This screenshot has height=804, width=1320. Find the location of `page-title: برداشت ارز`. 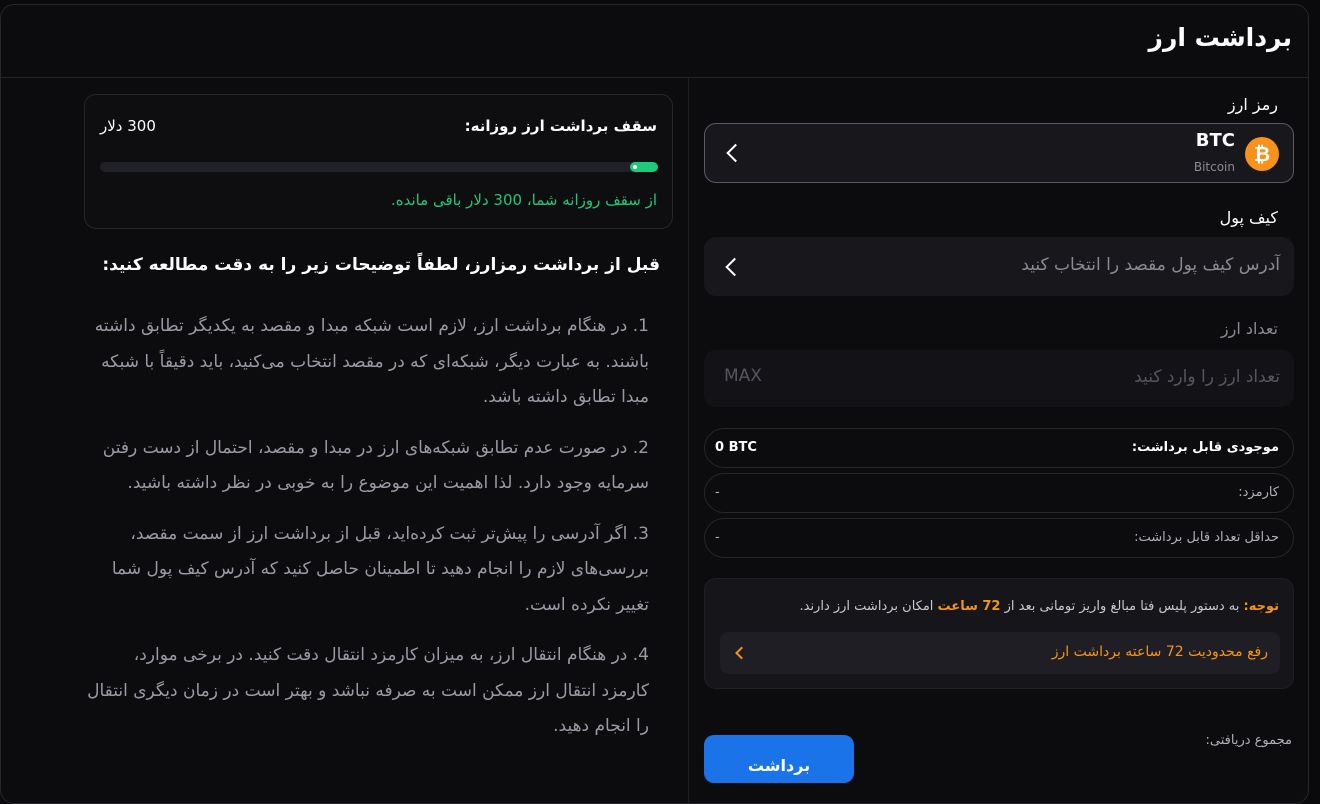

page-title: برداشت ارز is located at coordinates (1220, 37).